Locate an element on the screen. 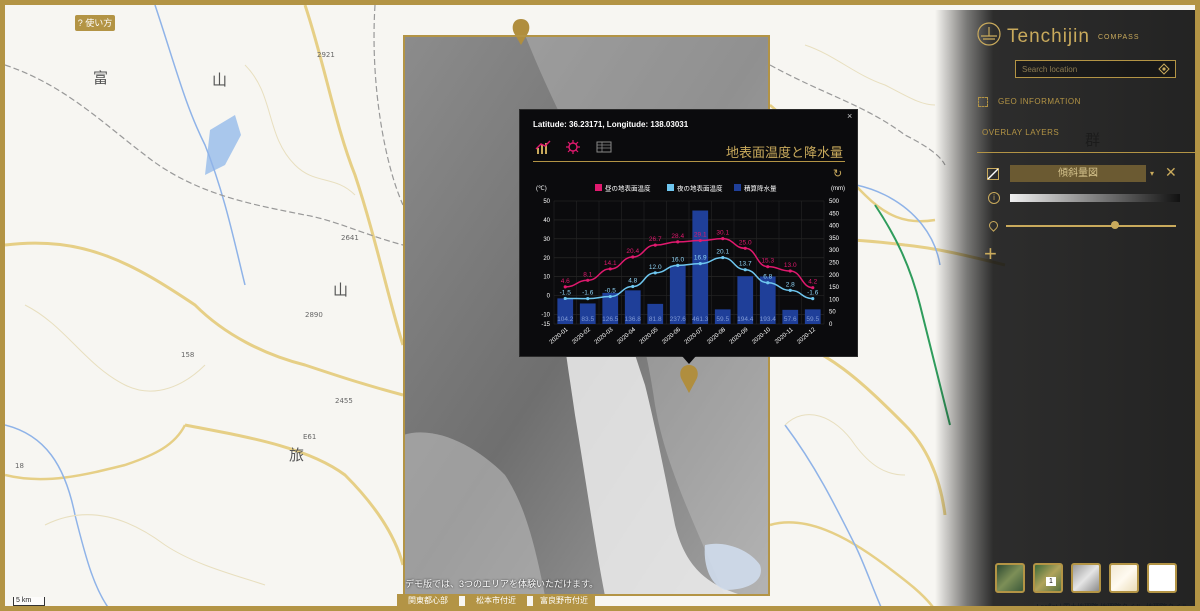 This screenshot has width=1200, height=611. precipitation-data-label: 126.5 is located at coordinates (610, 319).